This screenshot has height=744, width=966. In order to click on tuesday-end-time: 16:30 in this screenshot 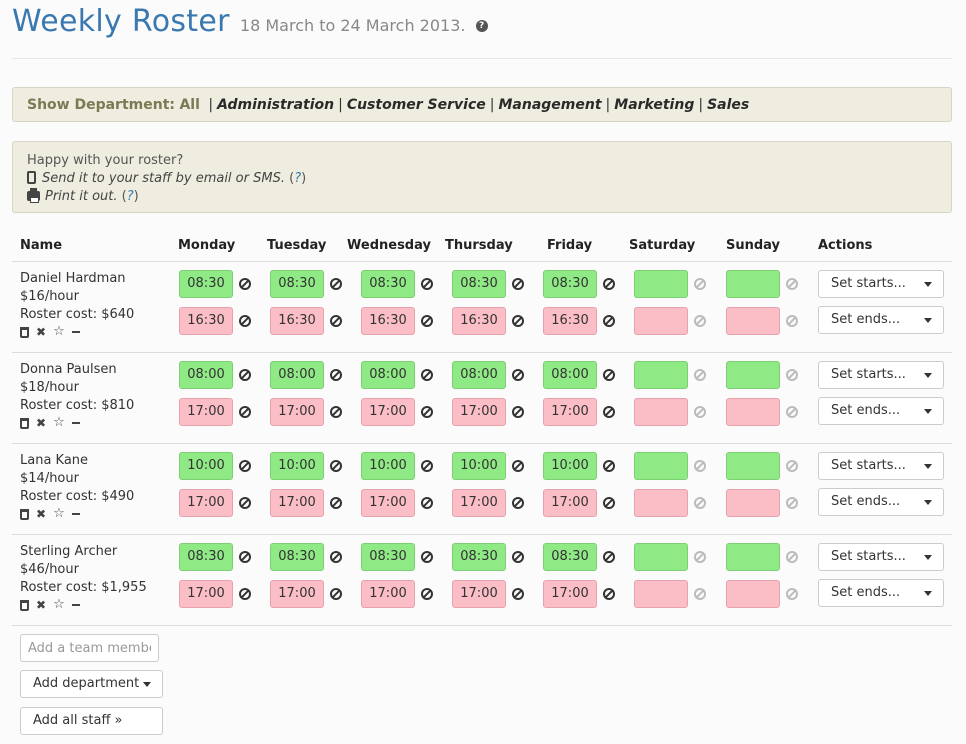, I will do `click(297, 321)`.